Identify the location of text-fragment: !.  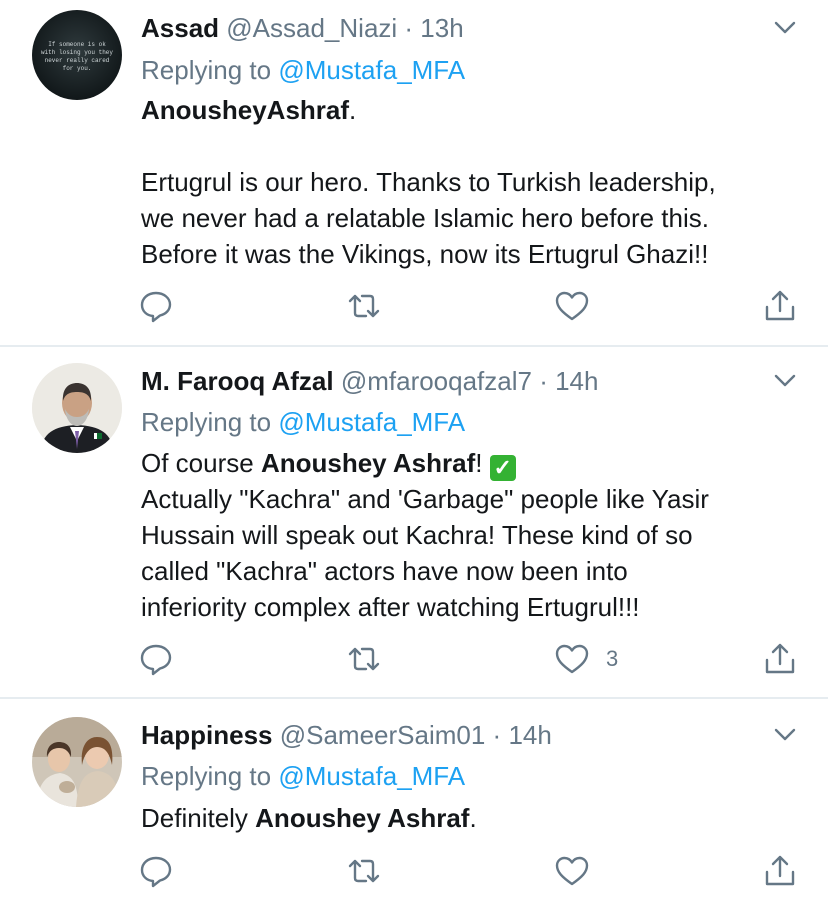
(479, 463).